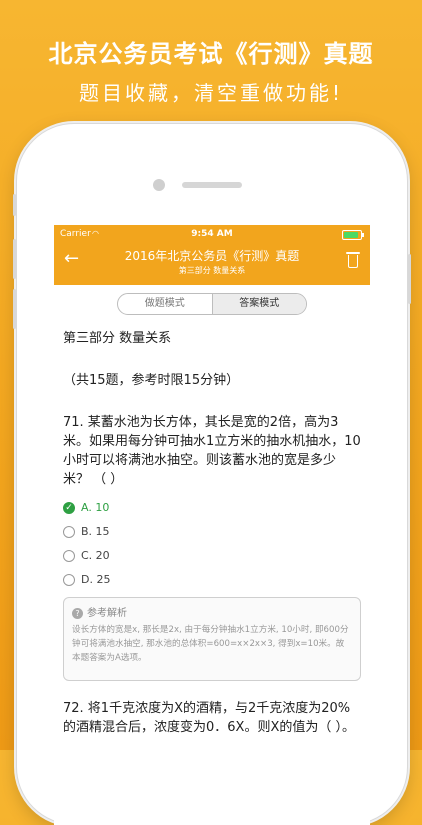  Describe the element at coordinates (96, 579) in the screenshot. I see `option-d-label: D. 25` at that location.